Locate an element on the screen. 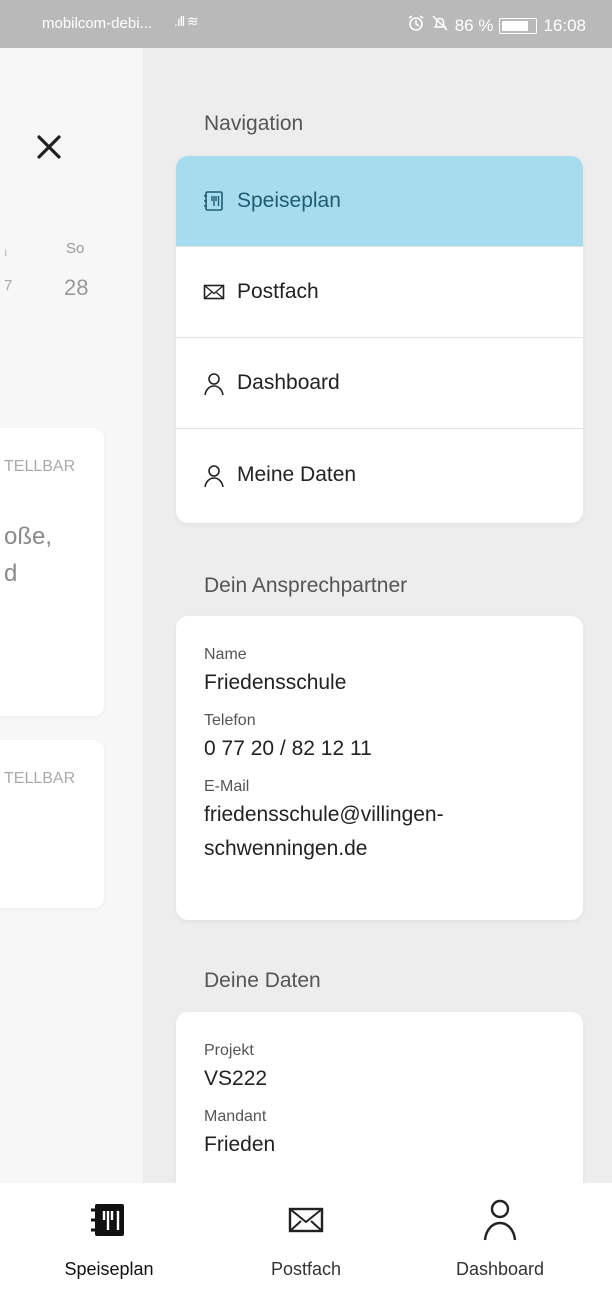  nav-label-meine-daten: Meine Daten is located at coordinates (297, 474).